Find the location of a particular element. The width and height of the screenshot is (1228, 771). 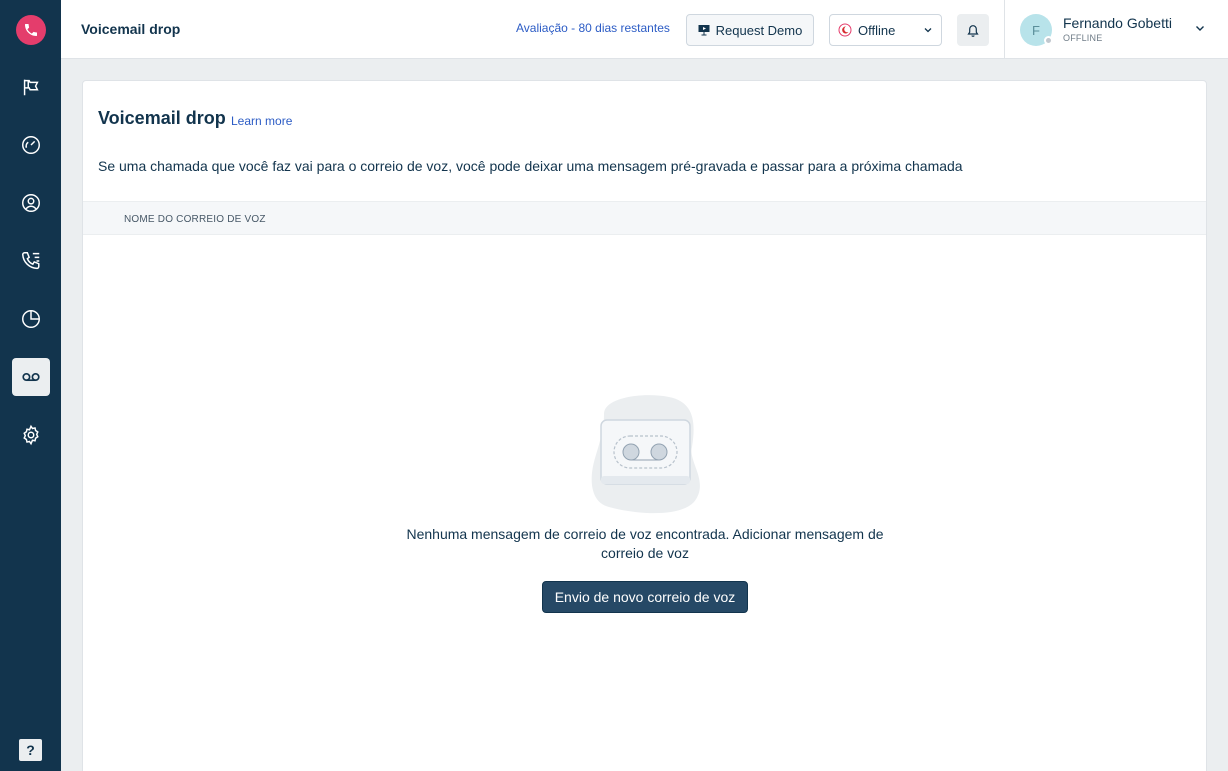

flag-icon is located at coordinates (31, 87).